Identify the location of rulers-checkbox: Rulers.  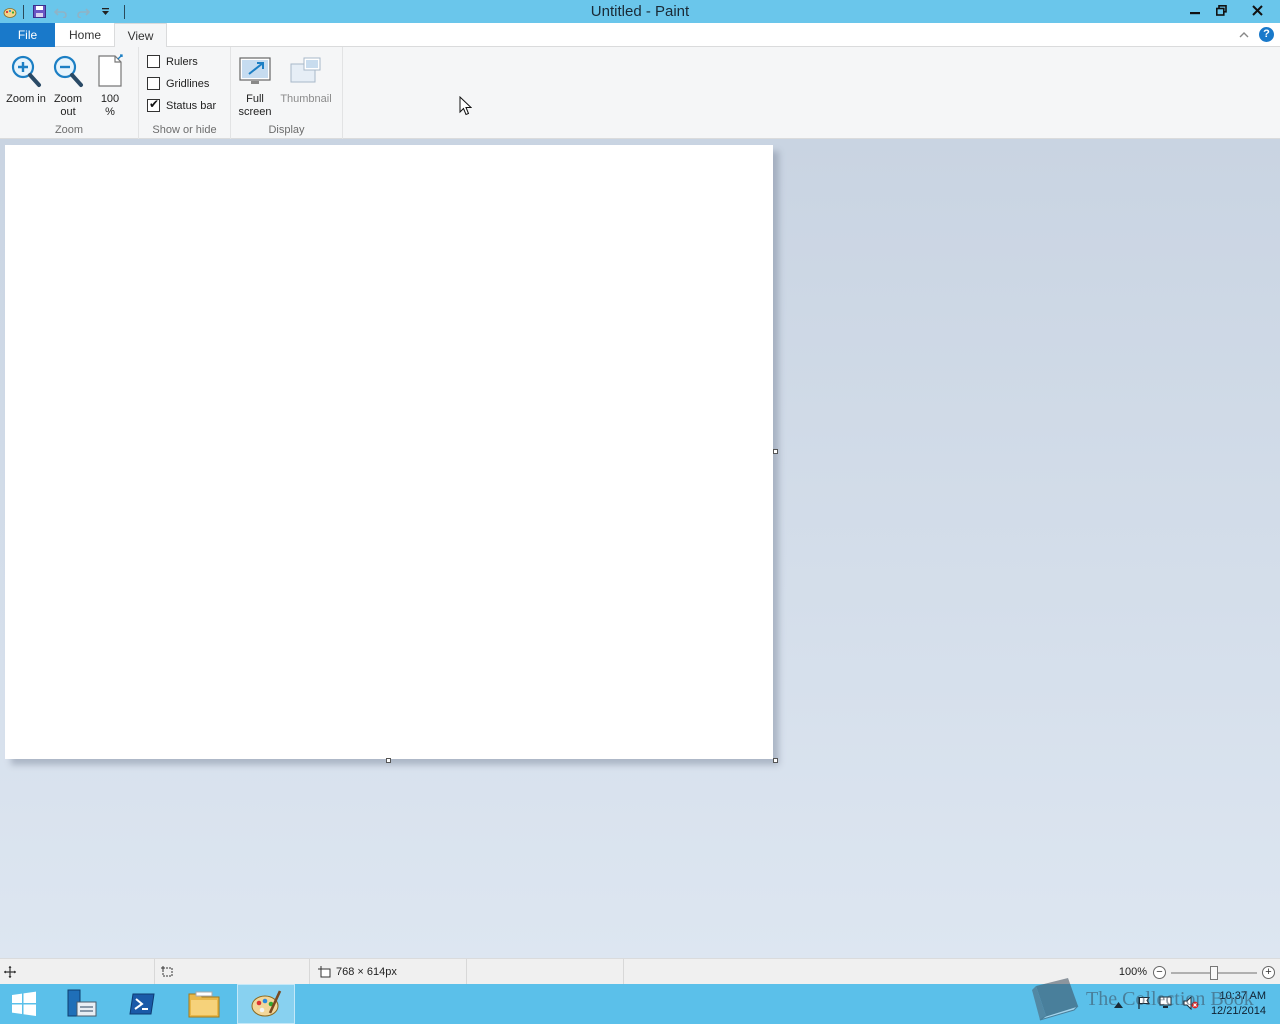
(172, 61).